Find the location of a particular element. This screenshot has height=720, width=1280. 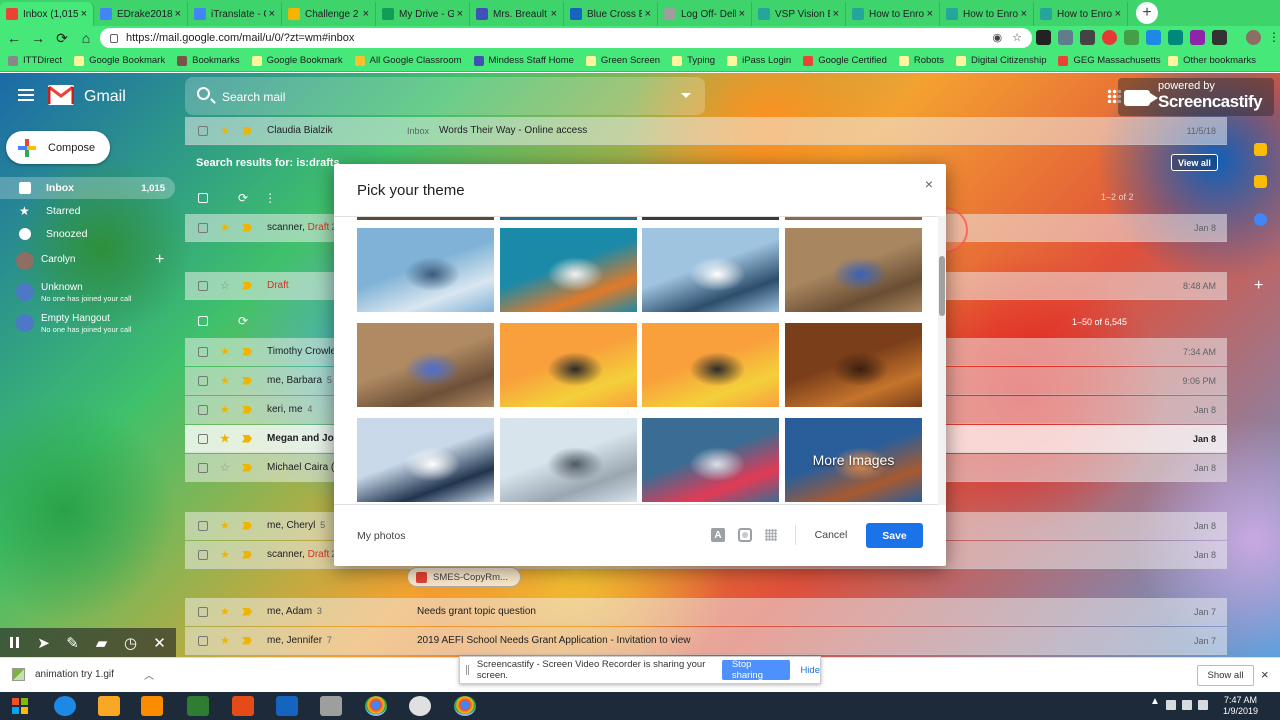

timer-icon: ◷ is located at coordinates (130, 642).